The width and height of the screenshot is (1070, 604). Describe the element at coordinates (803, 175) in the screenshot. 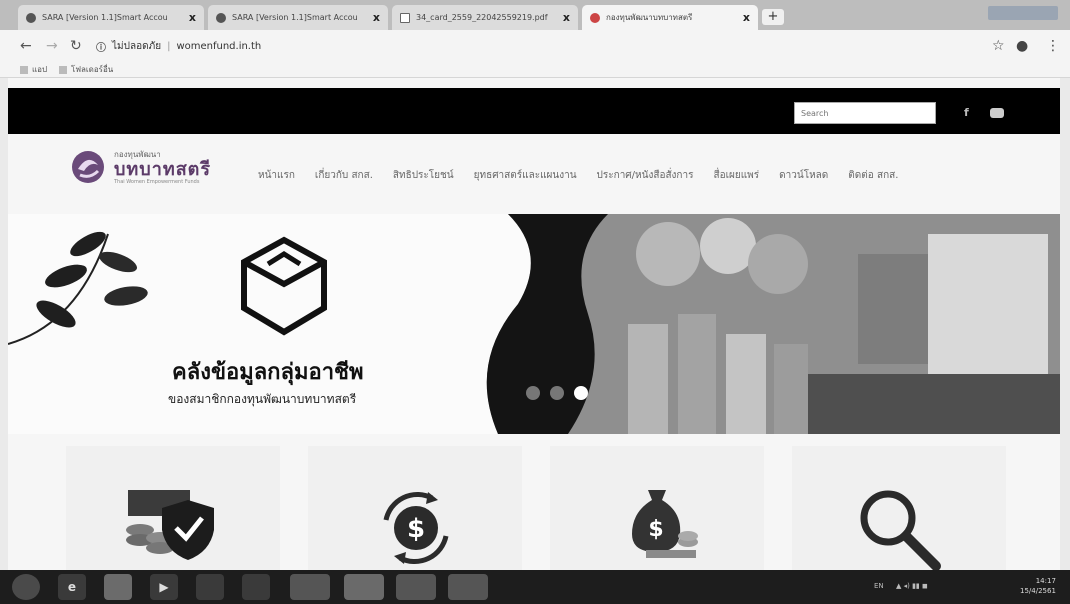

I see `menu-item-download: ดาวน์โหลด` at that location.